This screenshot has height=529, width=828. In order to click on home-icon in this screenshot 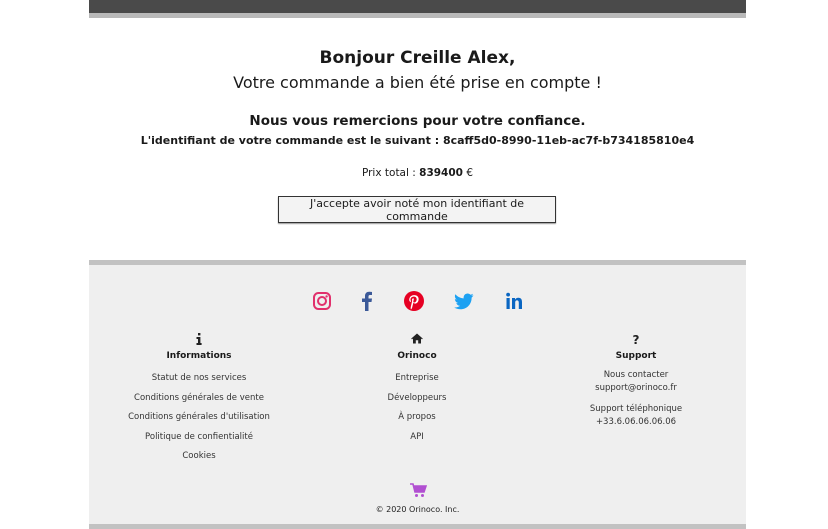, I will do `click(417, 341)`.